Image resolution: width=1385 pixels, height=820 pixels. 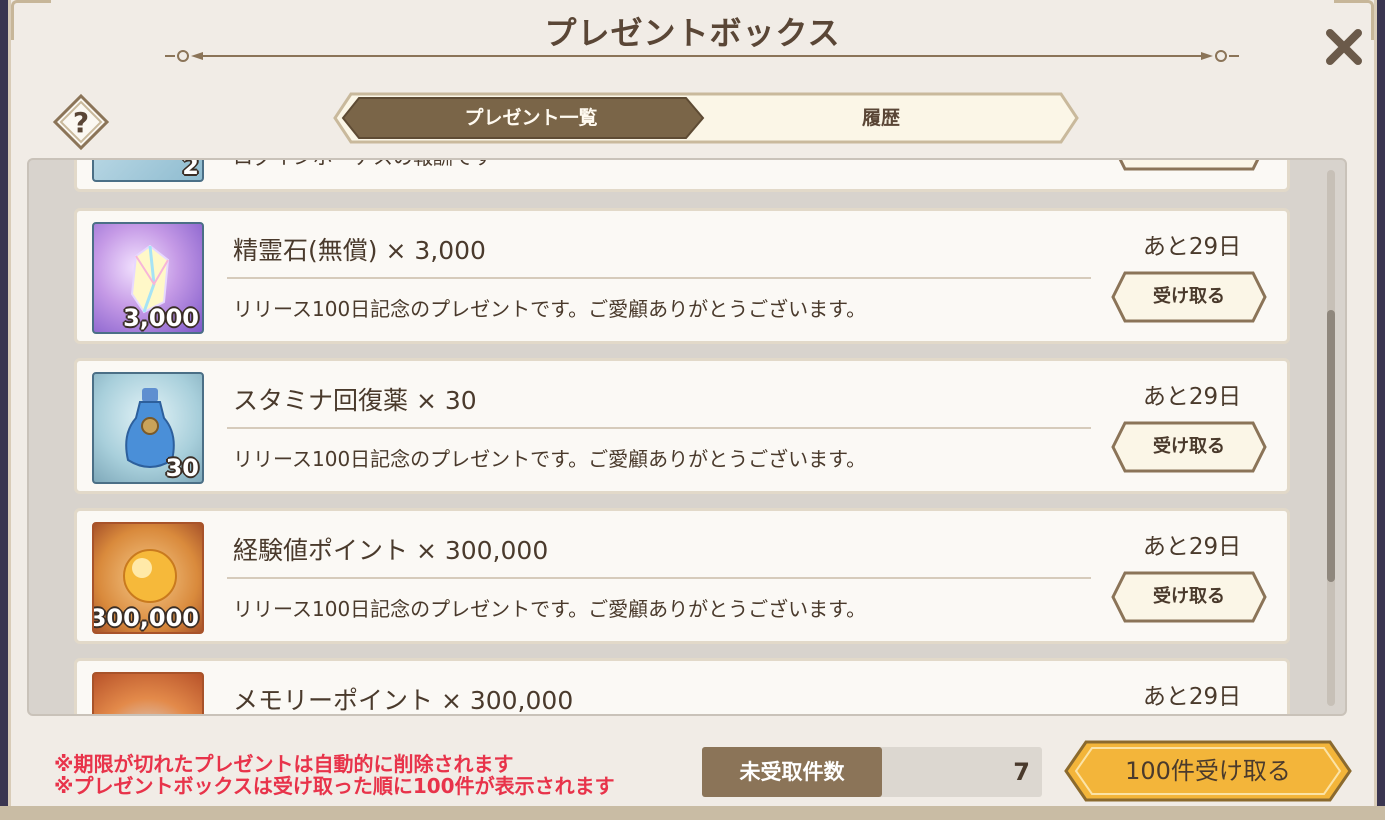 I want to click on receive-button, so click(x=1189, y=167).